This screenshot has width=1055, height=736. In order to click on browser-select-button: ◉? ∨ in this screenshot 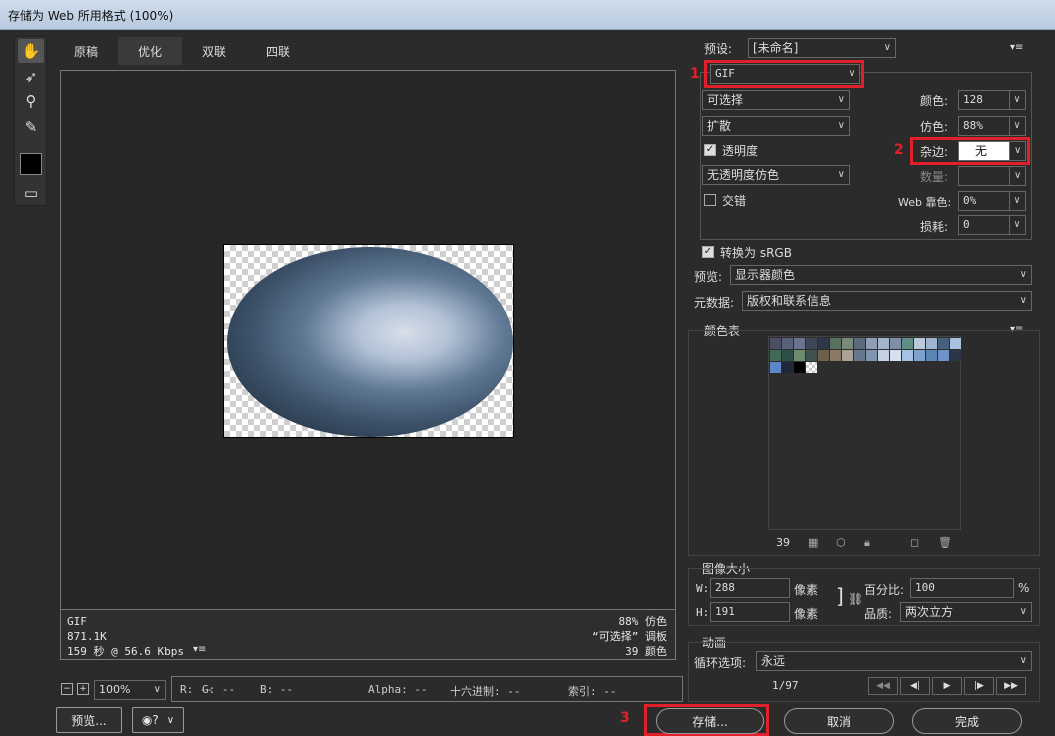, I will do `click(158, 720)`.